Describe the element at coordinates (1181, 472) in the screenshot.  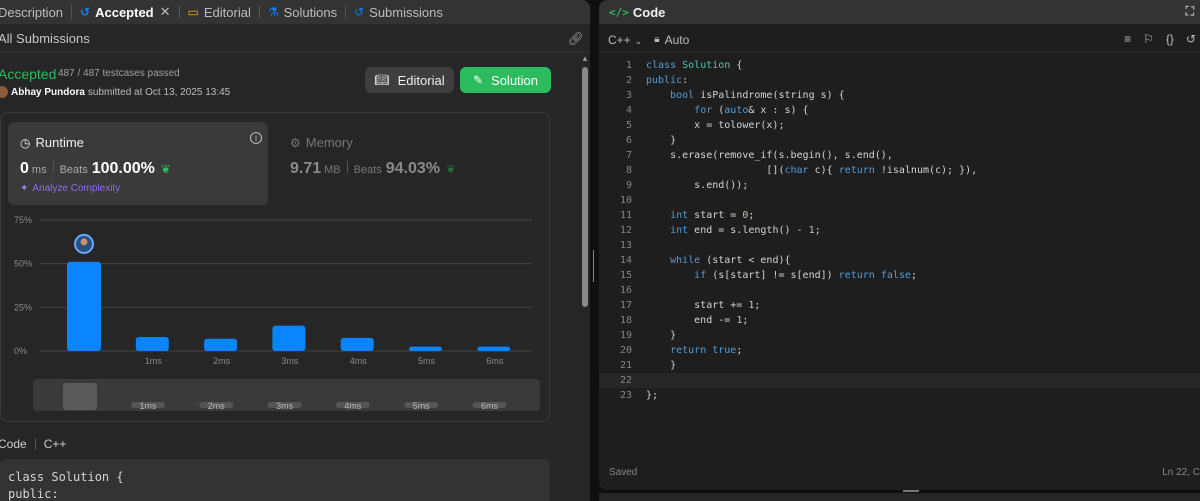
I see `cursor-position: Ln 22, C` at that location.